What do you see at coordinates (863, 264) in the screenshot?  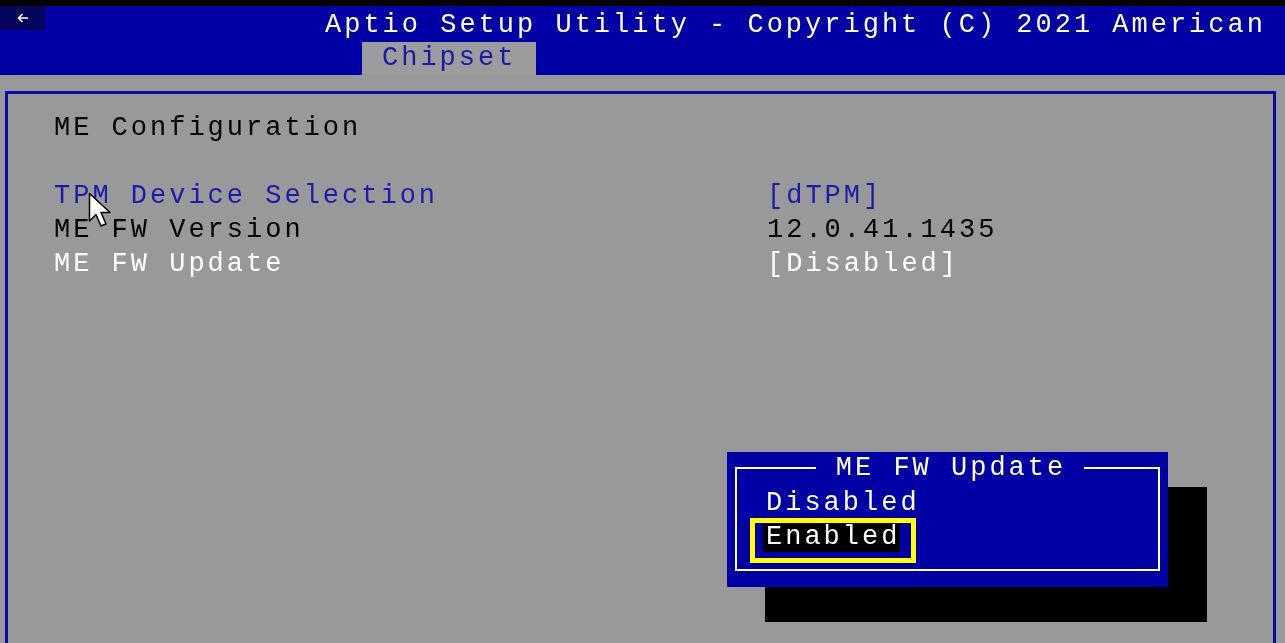 I see `setting-value: [Disabled]` at bounding box center [863, 264].